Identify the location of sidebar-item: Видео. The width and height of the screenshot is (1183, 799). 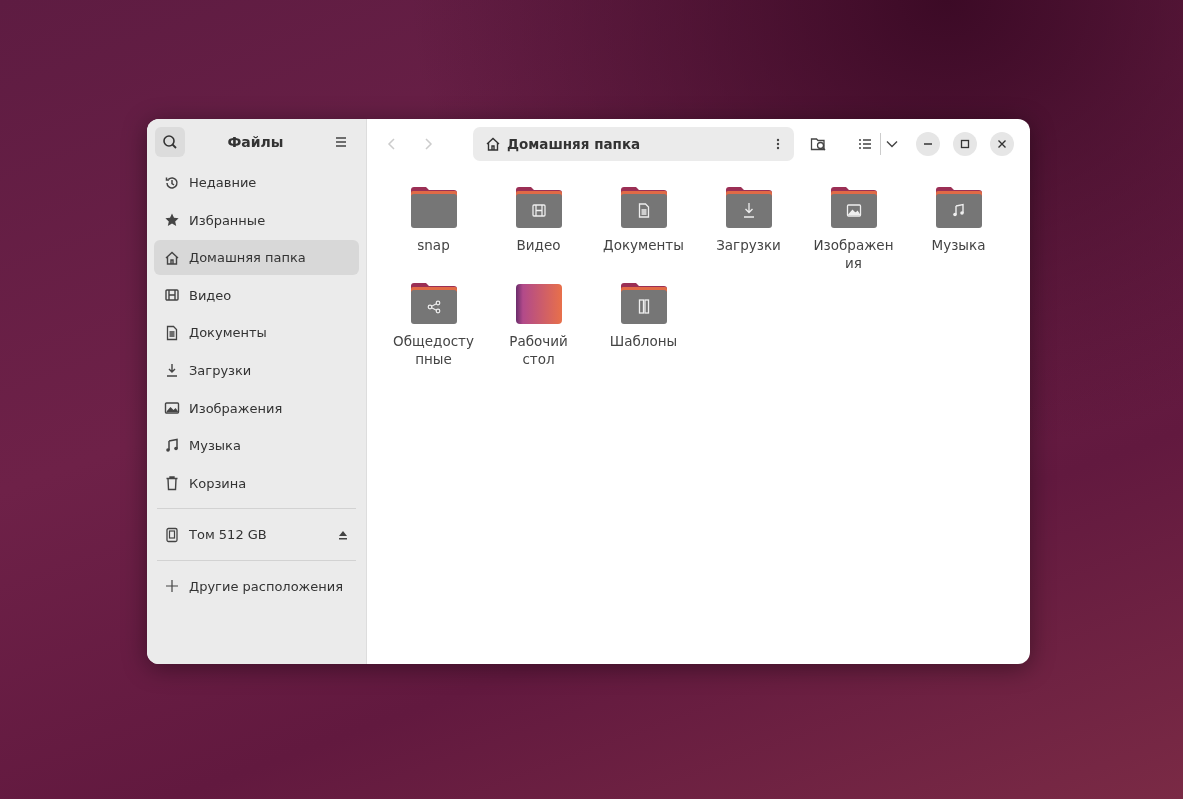
(256, 295).